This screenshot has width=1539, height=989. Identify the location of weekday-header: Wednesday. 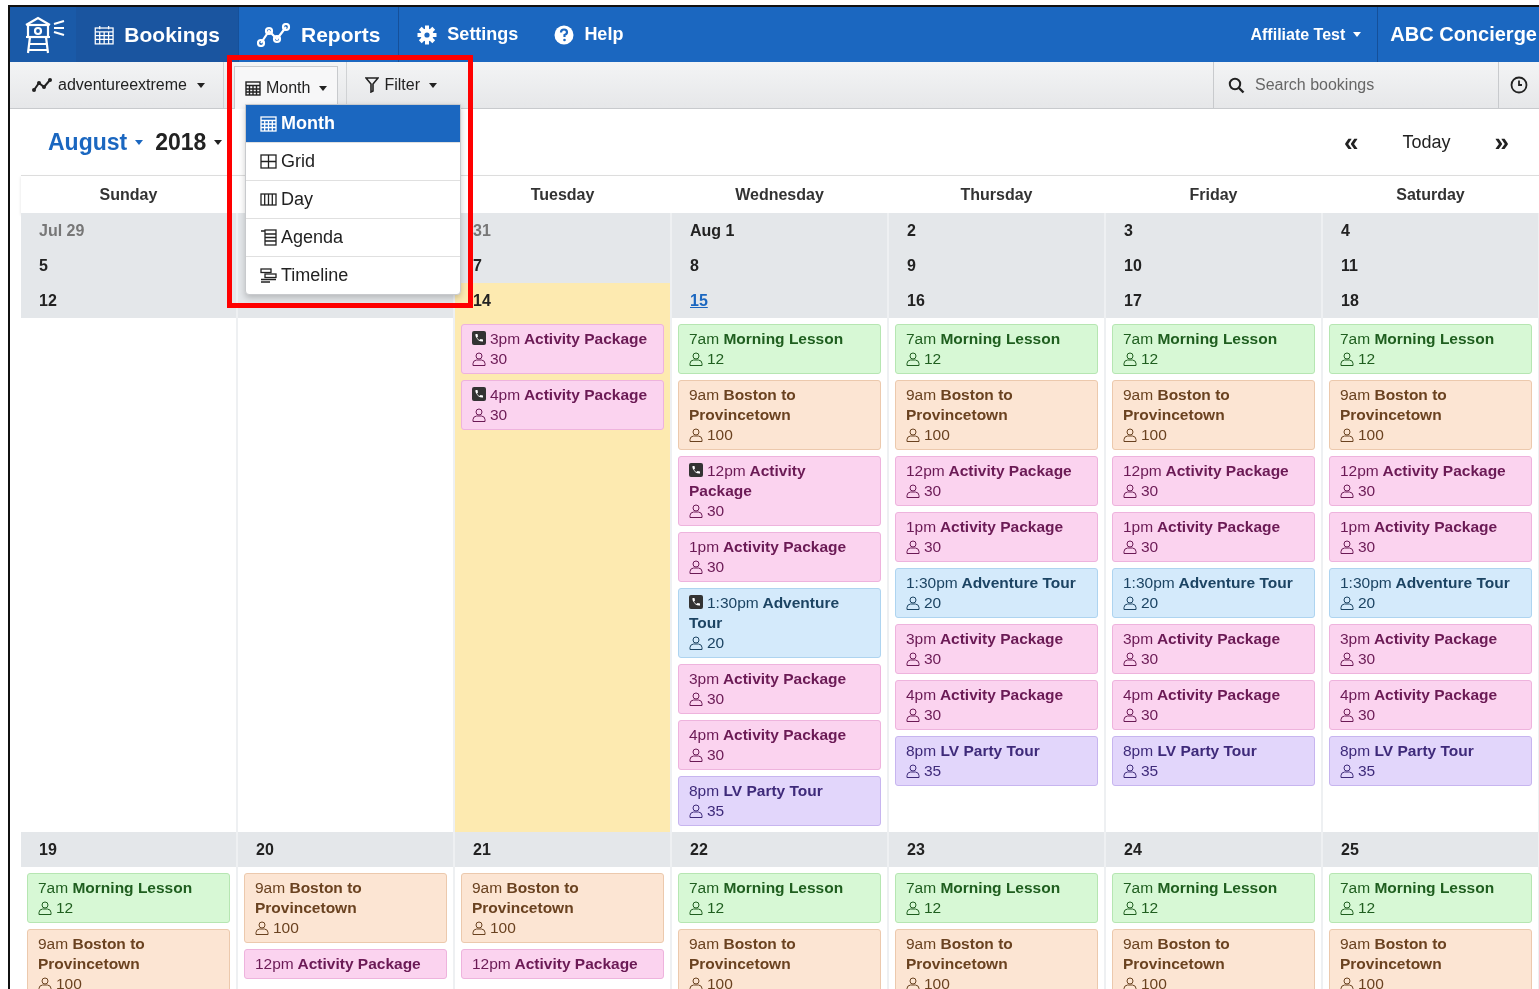
(779, 194).